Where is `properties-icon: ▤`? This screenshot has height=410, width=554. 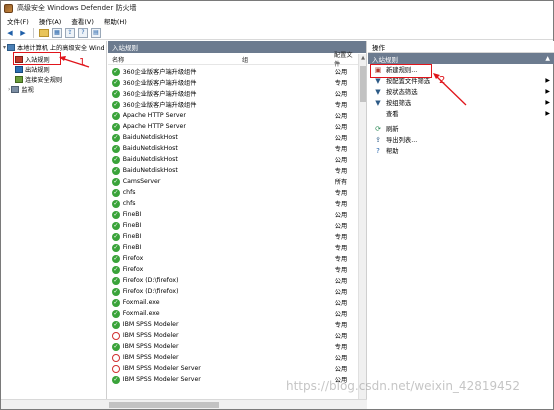 properties-icon: ▤ is located at coordinates (96, 32).